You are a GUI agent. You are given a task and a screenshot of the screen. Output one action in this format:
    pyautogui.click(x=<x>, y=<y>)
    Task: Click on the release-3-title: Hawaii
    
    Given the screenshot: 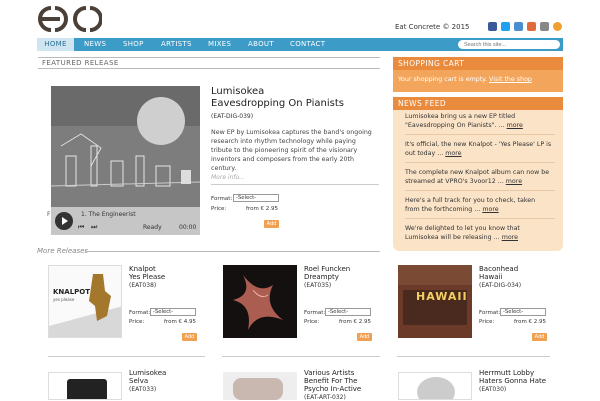 What is the action you would take?
    pyautogui.click(x=490, y=277)
    